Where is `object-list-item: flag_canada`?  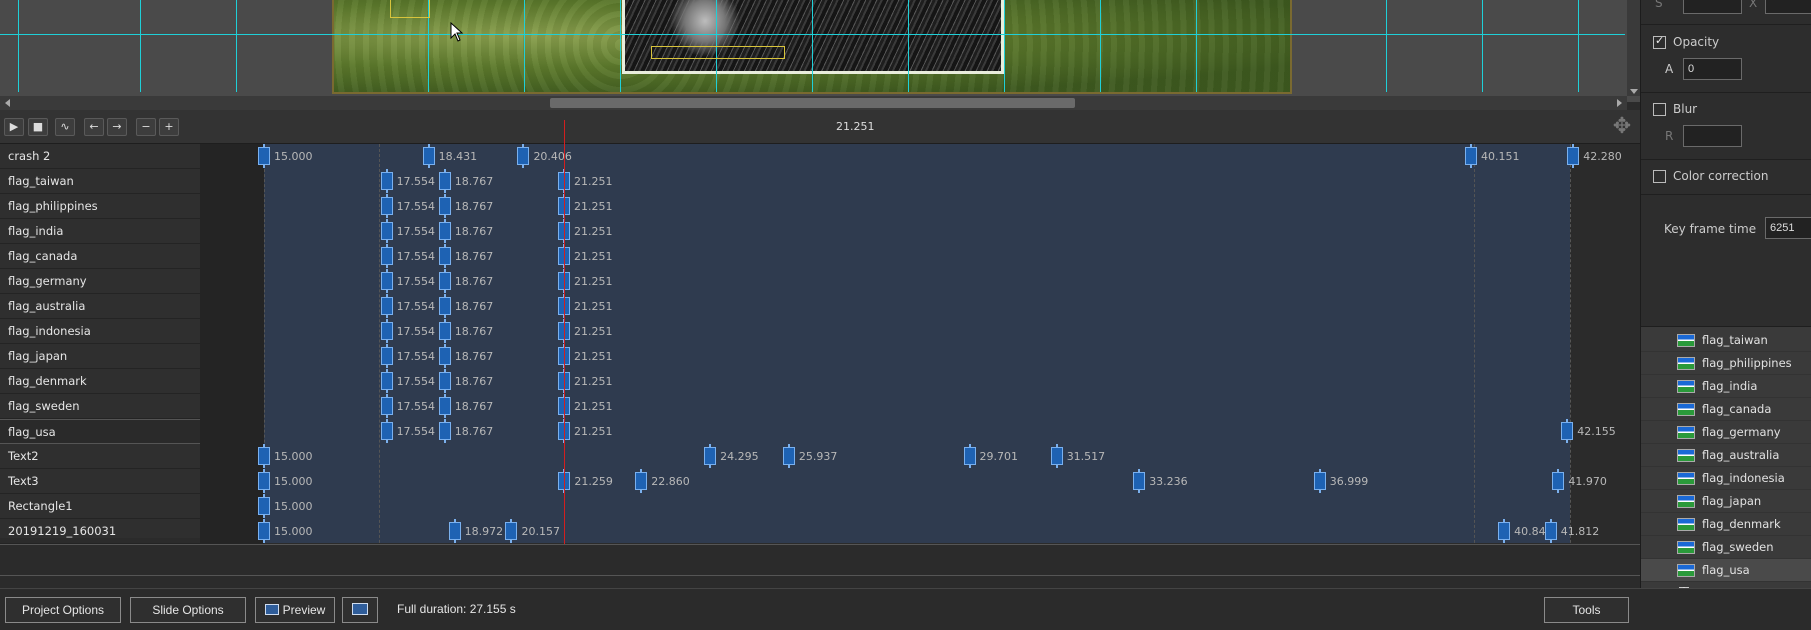 object-list-item: flag_canada is located at coordinates (1726, 409).